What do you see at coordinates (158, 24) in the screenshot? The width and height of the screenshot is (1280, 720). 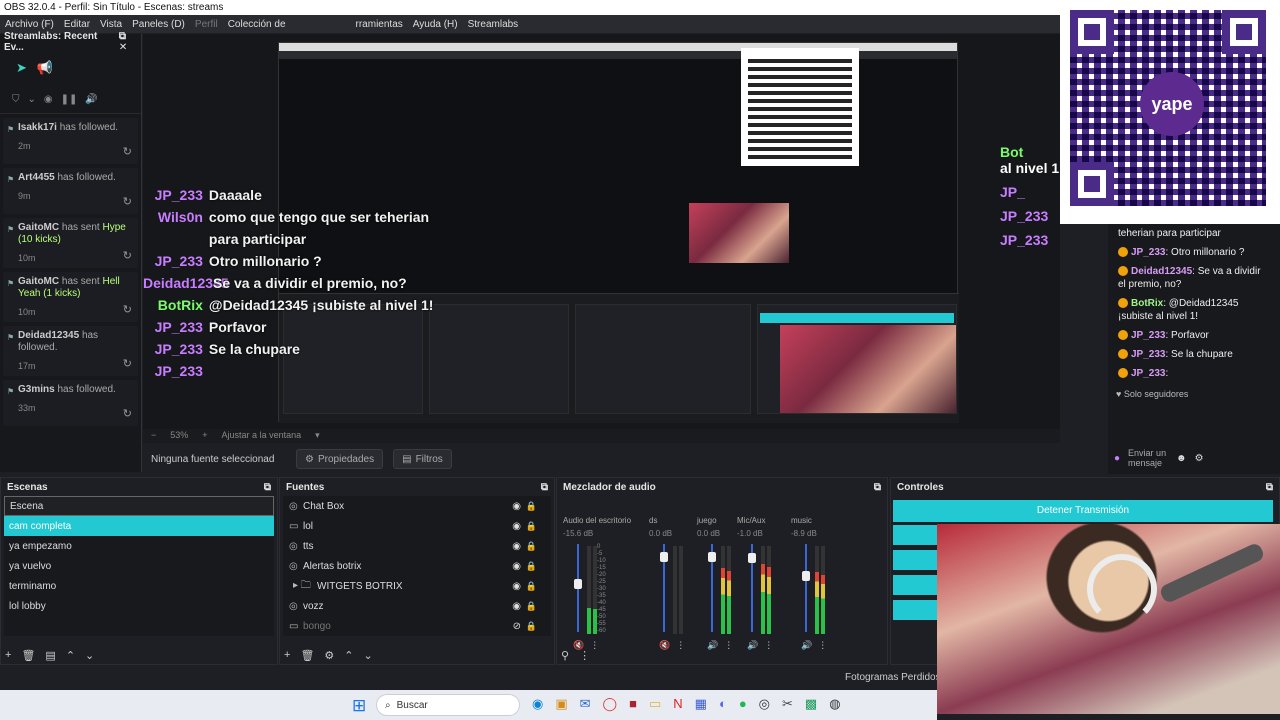 I see `menu-paneles: Paneles (D)` at bounding box center [158, 24].